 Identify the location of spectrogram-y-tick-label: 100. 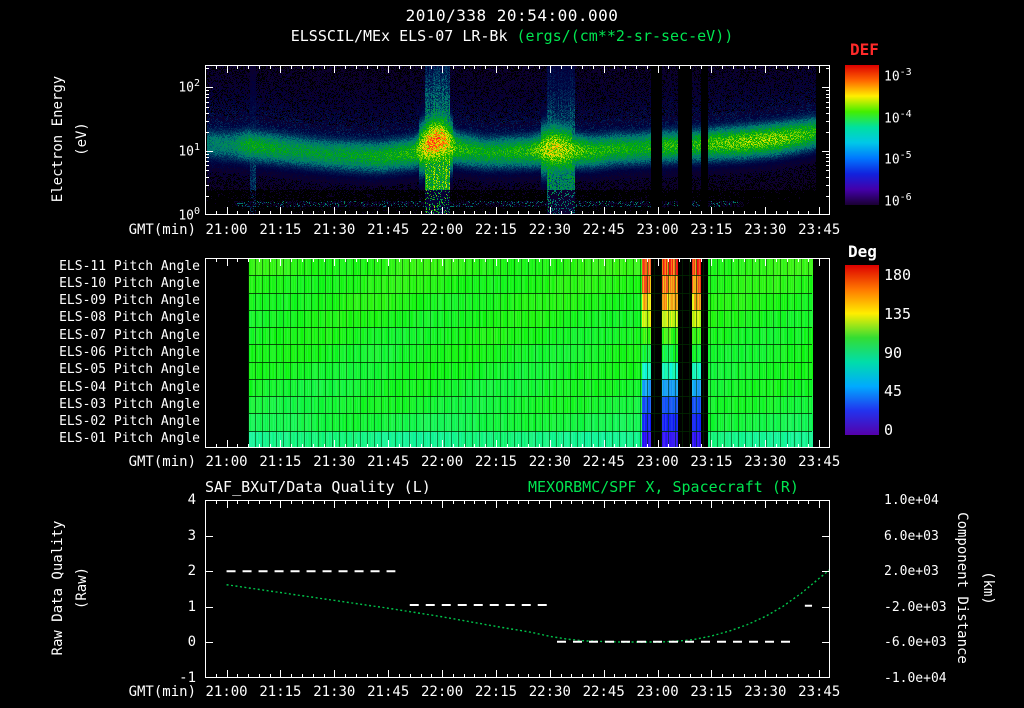
(189, 215).